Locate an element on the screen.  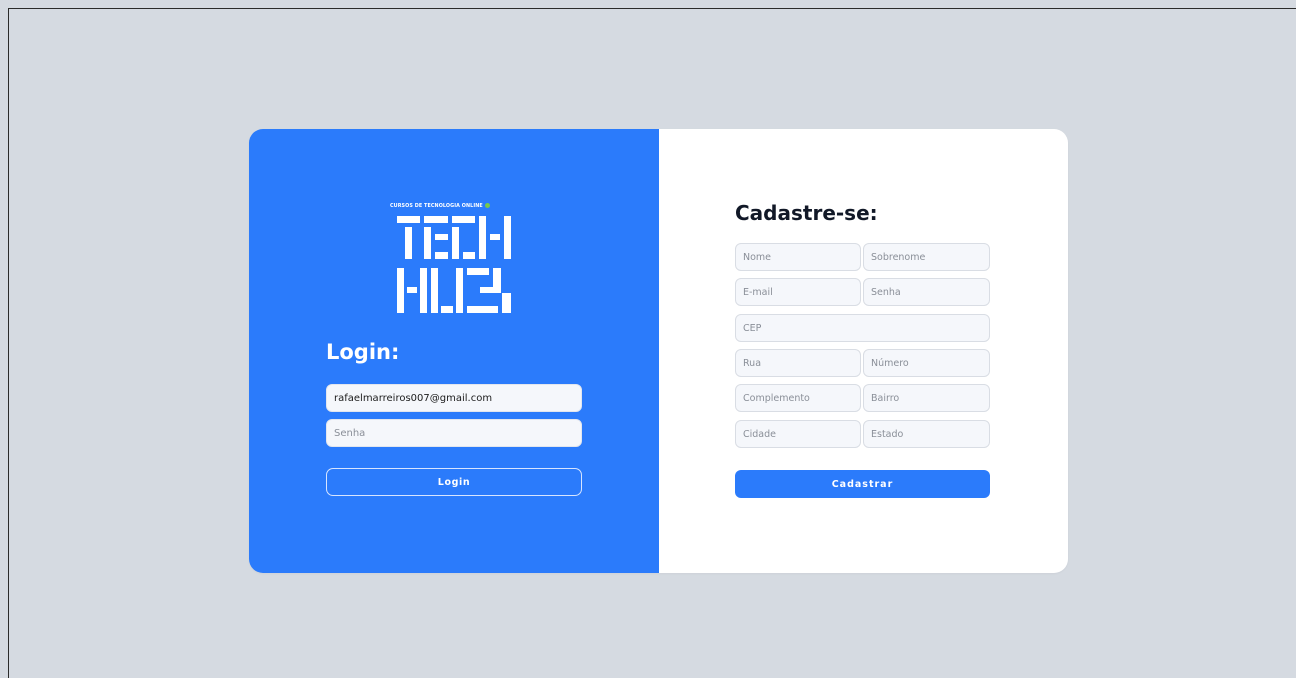
techhub-logo: CURSOS DE TECNOLOGIA ONLINE is located at coordinates (455, 263).